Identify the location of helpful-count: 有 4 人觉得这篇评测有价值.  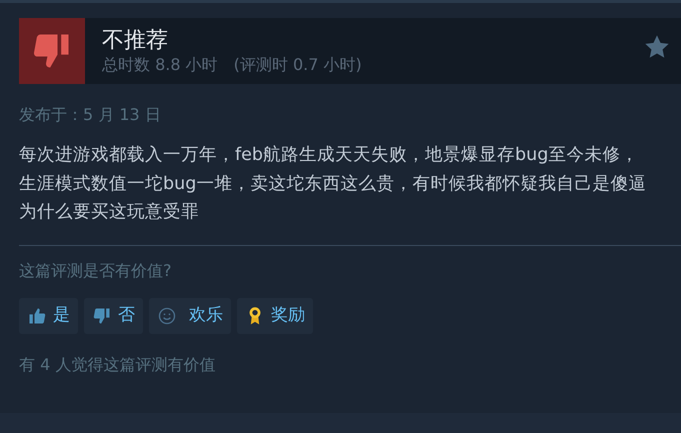
(117, 365).